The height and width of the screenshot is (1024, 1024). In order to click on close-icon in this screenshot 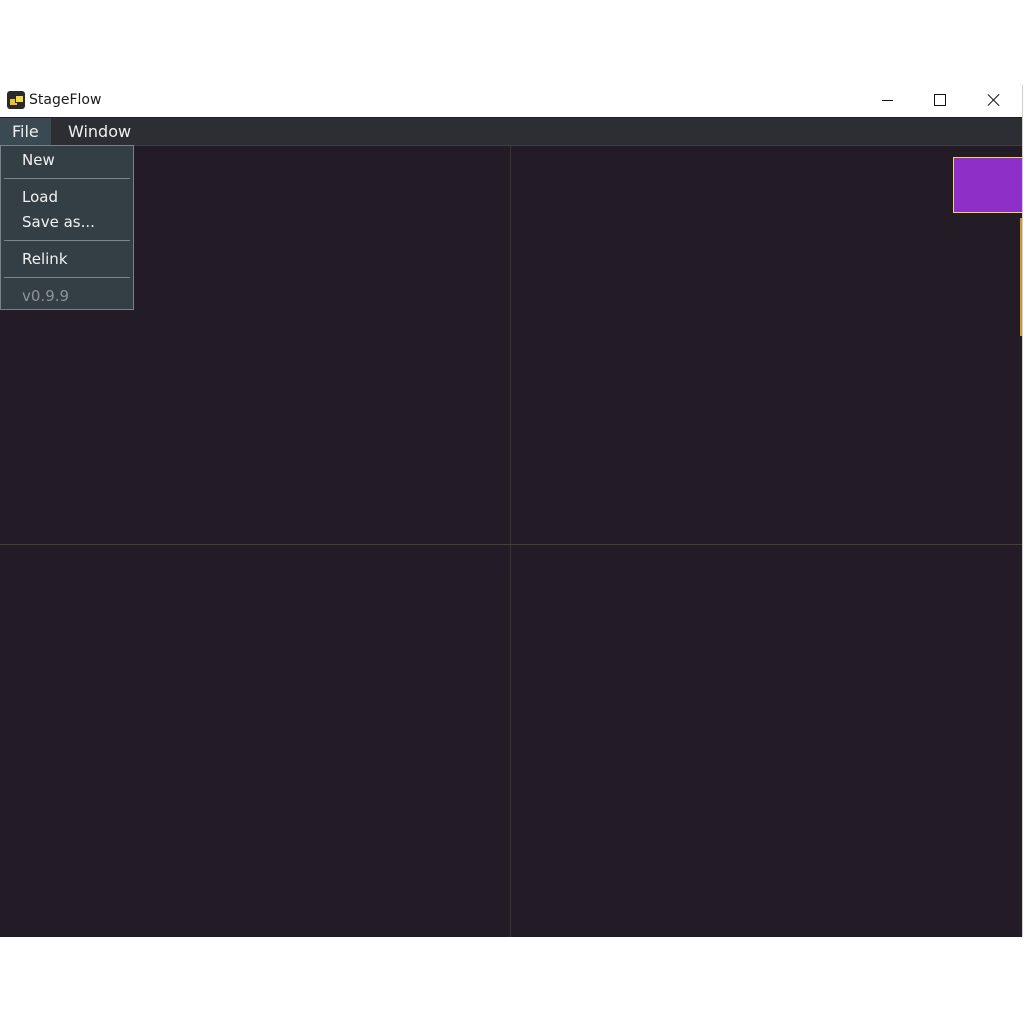, I will do `click(994, 100)`.